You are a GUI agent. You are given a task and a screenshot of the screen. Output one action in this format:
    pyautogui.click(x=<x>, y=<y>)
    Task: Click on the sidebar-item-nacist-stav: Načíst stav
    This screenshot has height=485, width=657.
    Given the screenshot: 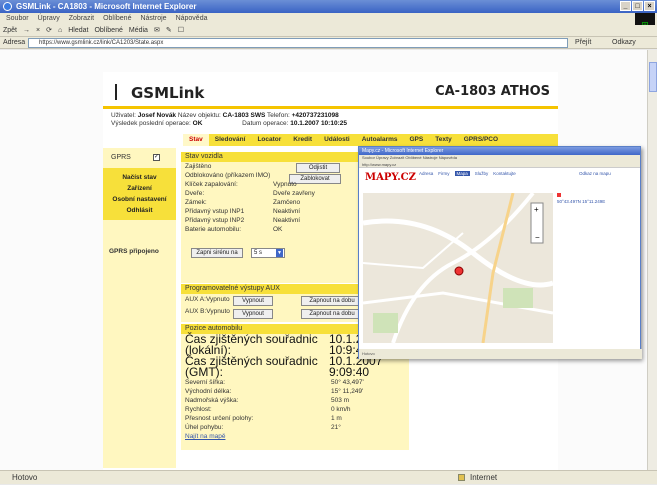 What is the action you would take?
    pyautogui.click(x=139, y=177)
    